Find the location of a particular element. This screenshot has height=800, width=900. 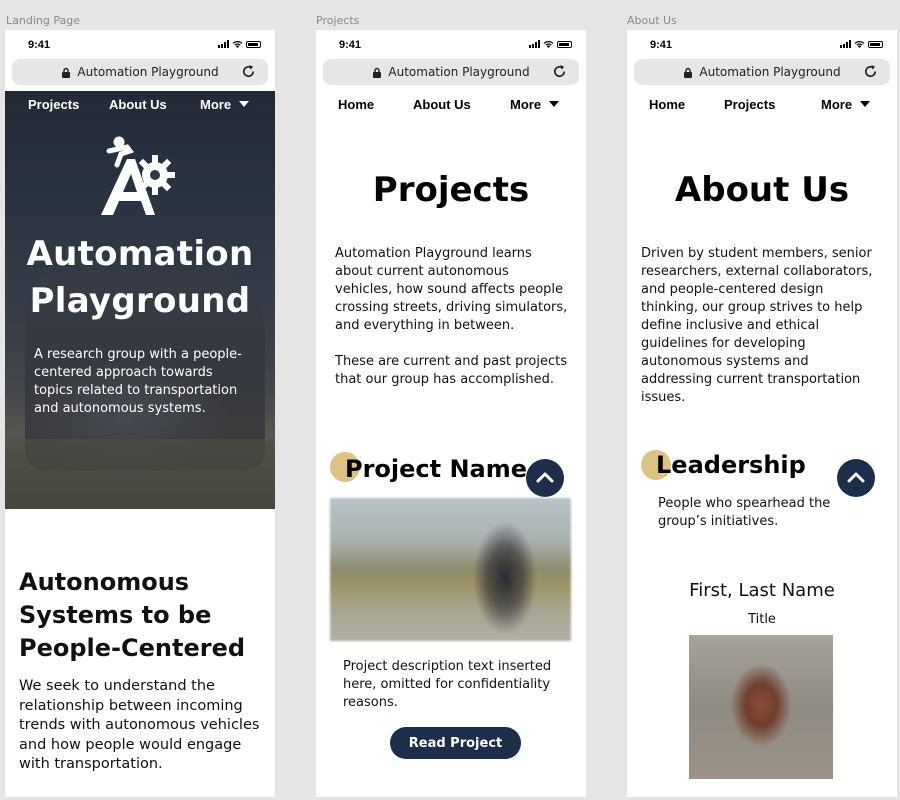

person-photo is located at coordinates (761, 707).